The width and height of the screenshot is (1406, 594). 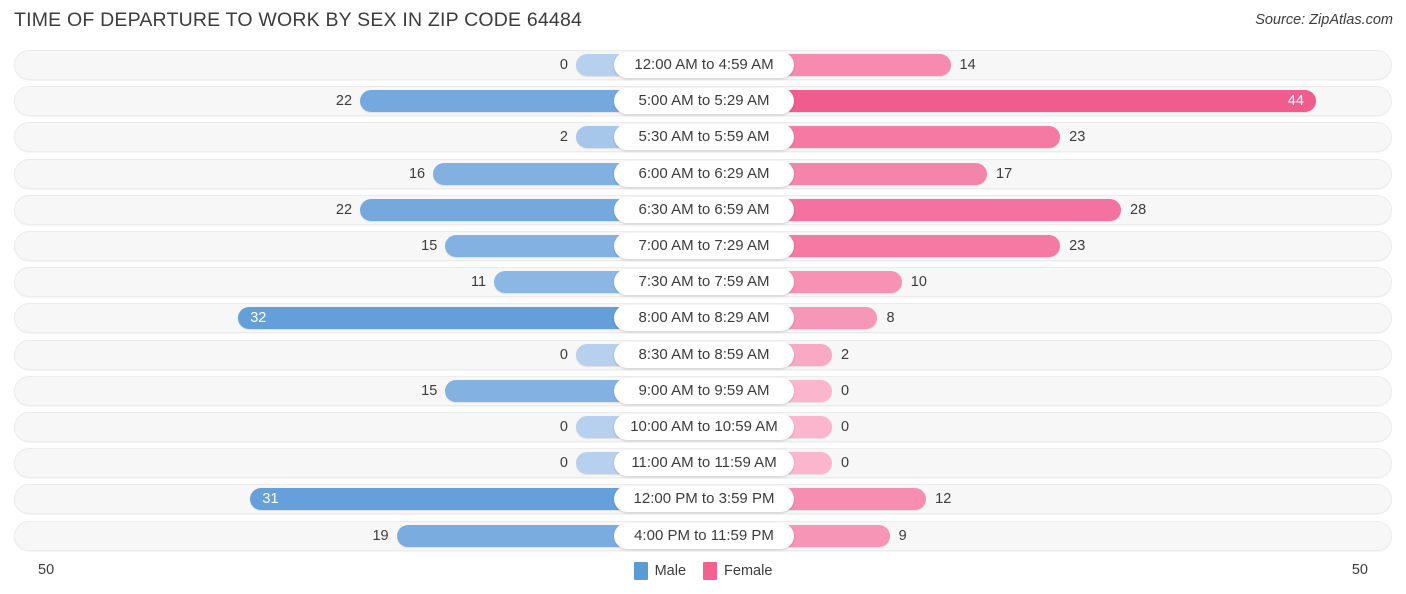 What do you see at coordinates (1295, 101) in the screenshot?
I see `bar-value-female: 44` at bounding box center [1295, 101].